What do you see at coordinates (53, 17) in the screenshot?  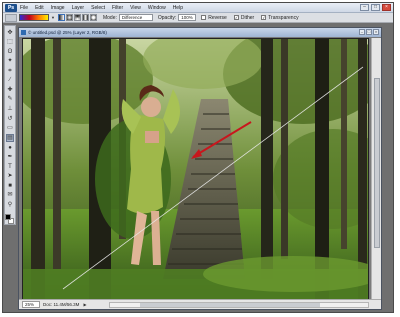 I see `gradient-dropdown-arrow-icon: ▼` at bounding box center [53, 17].